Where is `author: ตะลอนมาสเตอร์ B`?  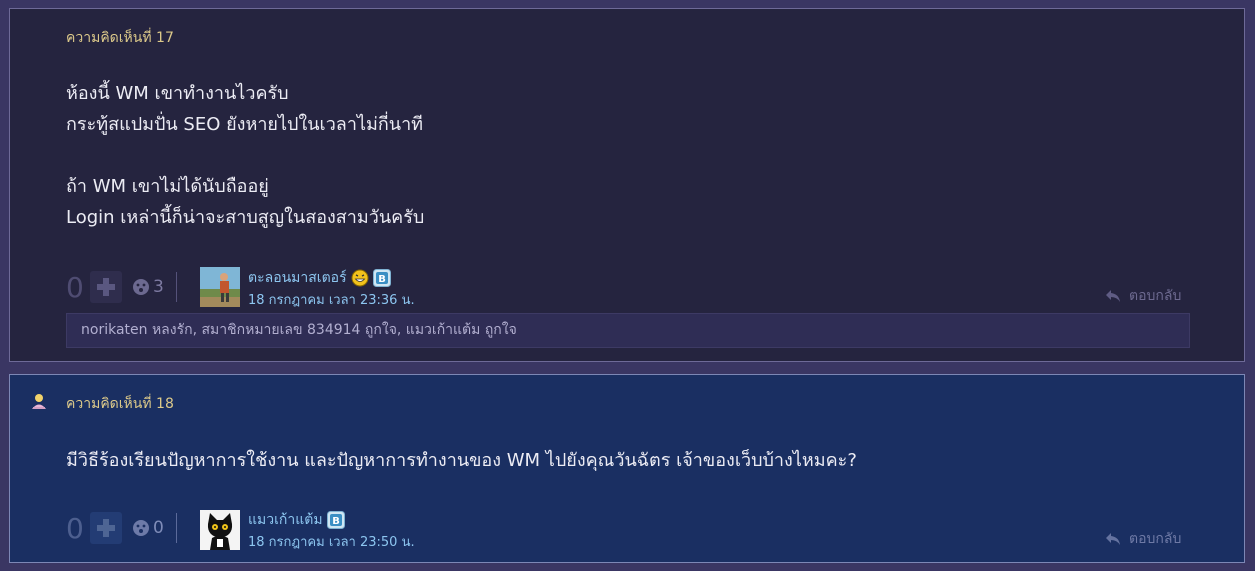 author: ตะลอนมาสเตอร์ B is located at coordinates (319, 278).